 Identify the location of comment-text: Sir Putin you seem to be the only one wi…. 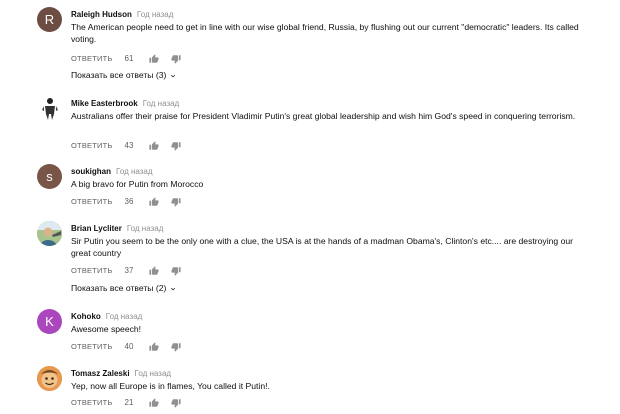
(322, 247).